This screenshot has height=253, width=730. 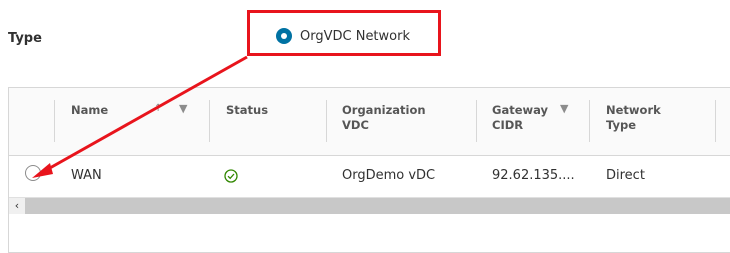 What do you see at coordinates (247, 110) in the screenshot?
I see `column-header-status: Status` at bounding box center [247, 110].